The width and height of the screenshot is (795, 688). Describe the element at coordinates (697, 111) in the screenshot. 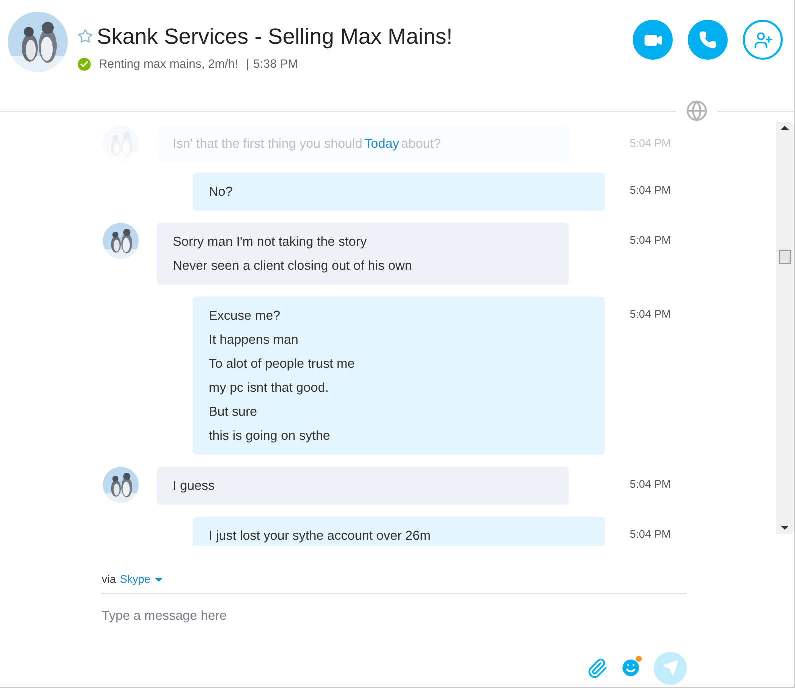

I see `globe-icon` at that location.